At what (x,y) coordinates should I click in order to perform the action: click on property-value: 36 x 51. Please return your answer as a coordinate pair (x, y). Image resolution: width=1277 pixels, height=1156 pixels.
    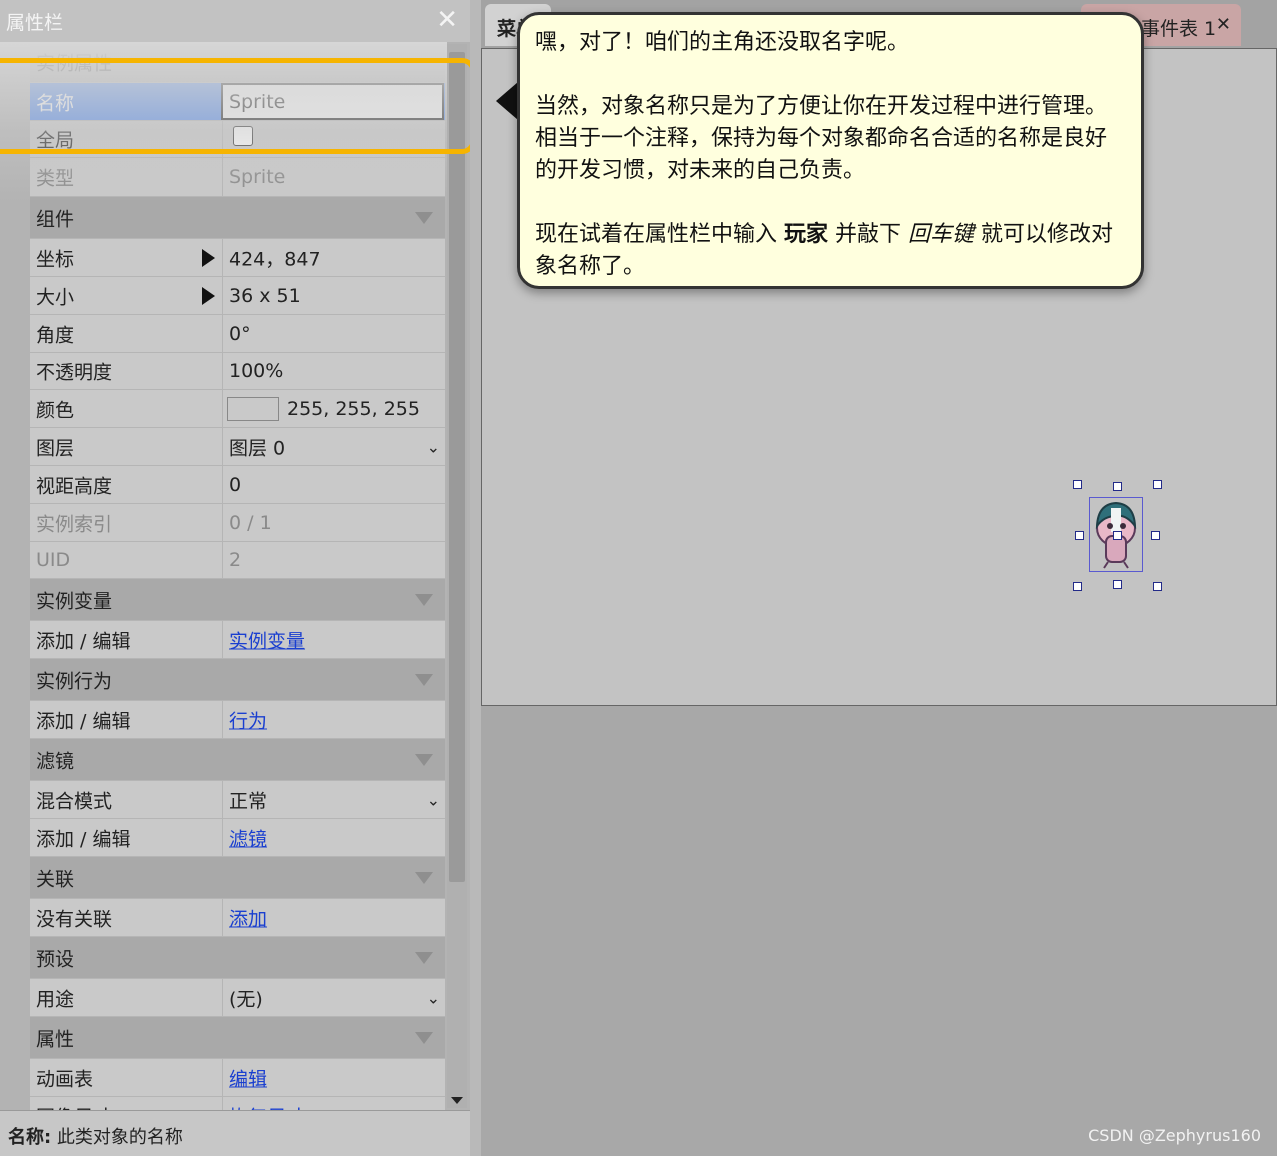
    Looking at the image, I should click on (265, 296).